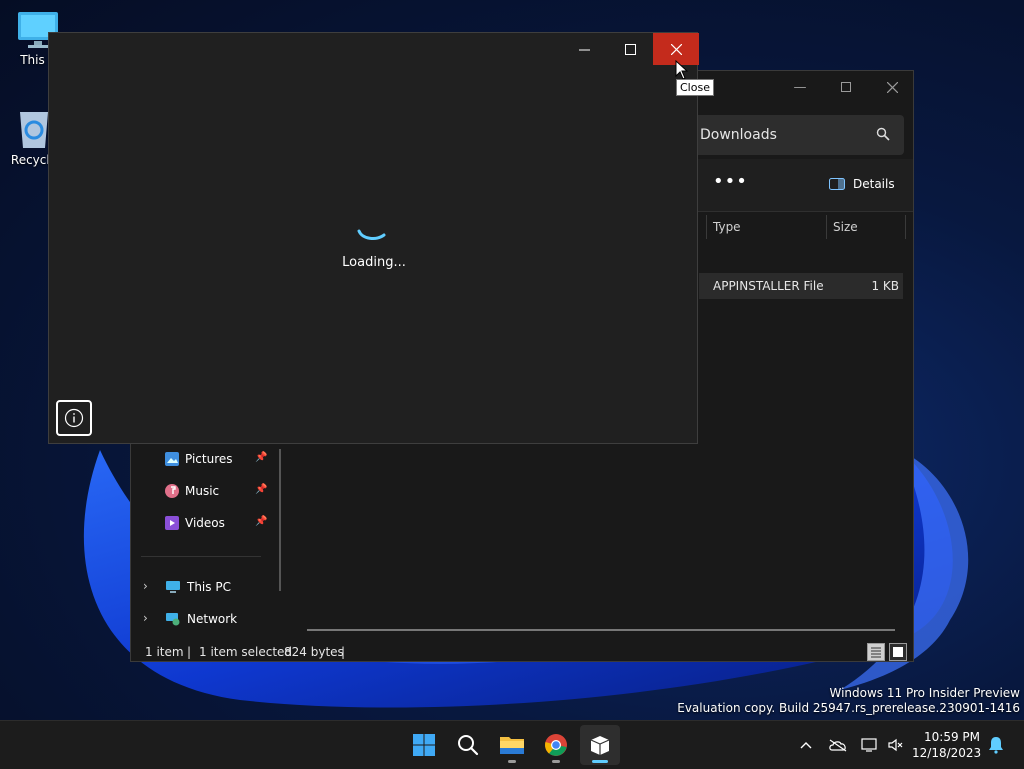 This screenshot has width=1024, height=769. I want to click on folder-icon, so click(512, 745).